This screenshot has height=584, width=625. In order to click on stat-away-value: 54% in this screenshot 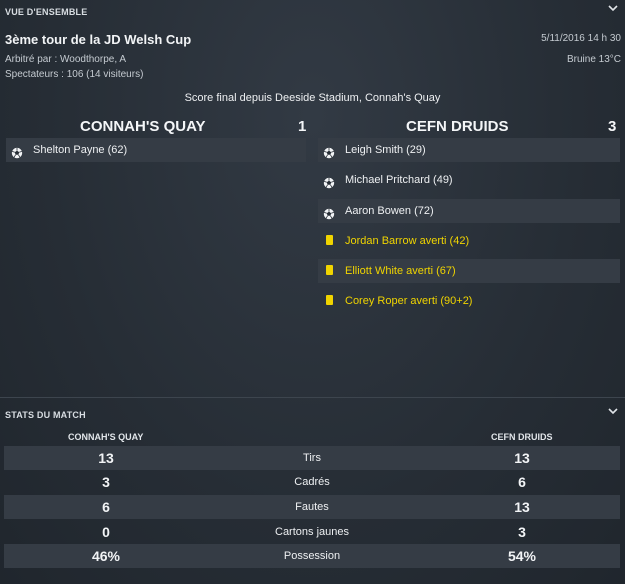, I will do `click(522, 556)`.